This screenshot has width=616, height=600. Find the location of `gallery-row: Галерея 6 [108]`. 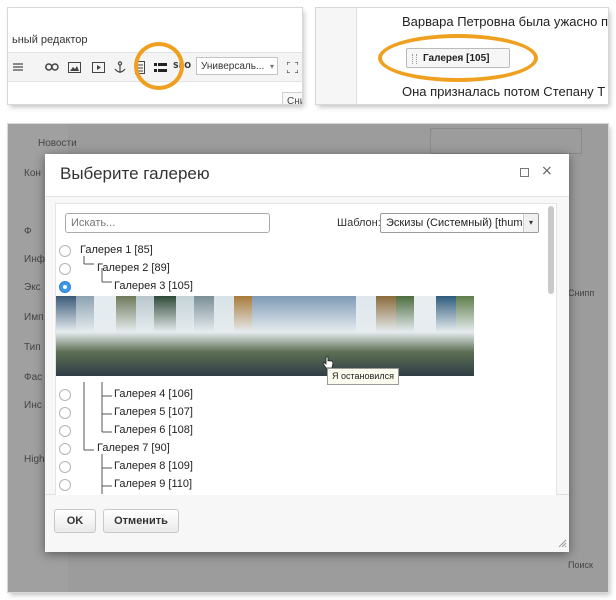

gallery-row: Галерея 6 [108] is located at coordinates (296, 431).